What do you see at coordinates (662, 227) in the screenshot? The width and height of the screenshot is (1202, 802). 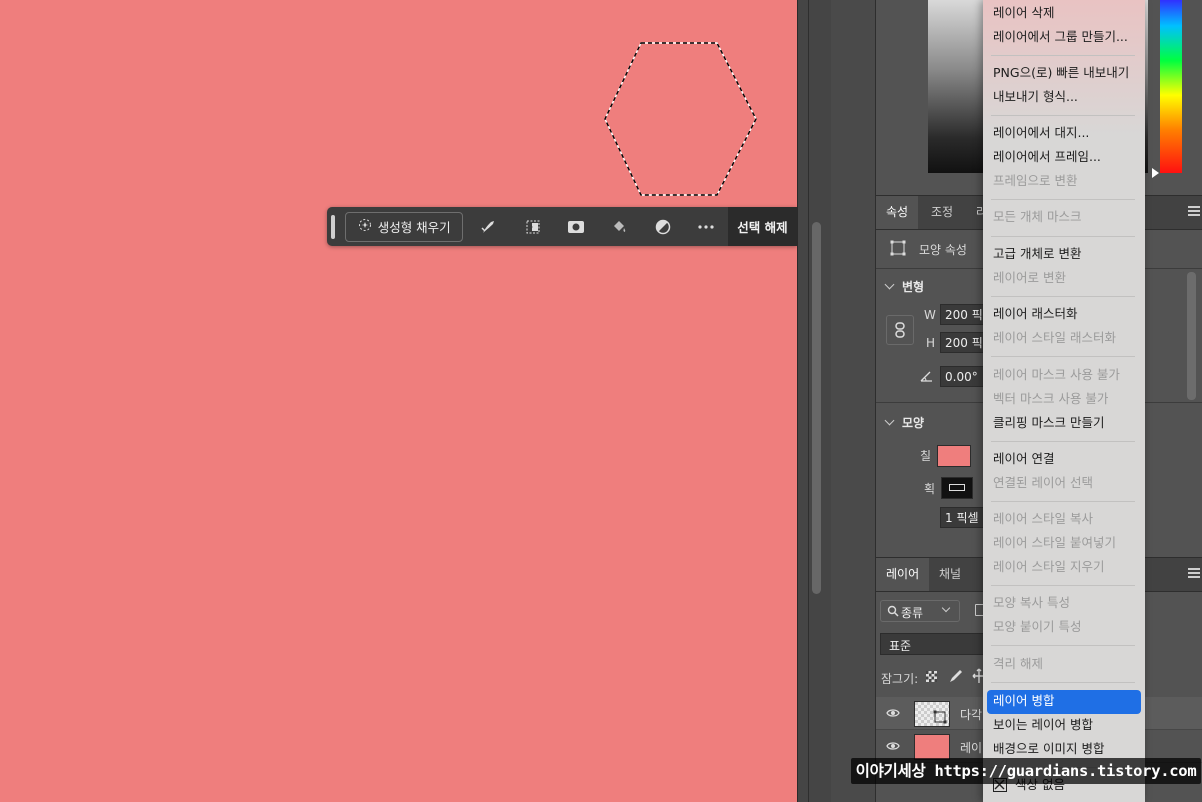 I see `adjustment-icon` at bounding box center [662, 227].